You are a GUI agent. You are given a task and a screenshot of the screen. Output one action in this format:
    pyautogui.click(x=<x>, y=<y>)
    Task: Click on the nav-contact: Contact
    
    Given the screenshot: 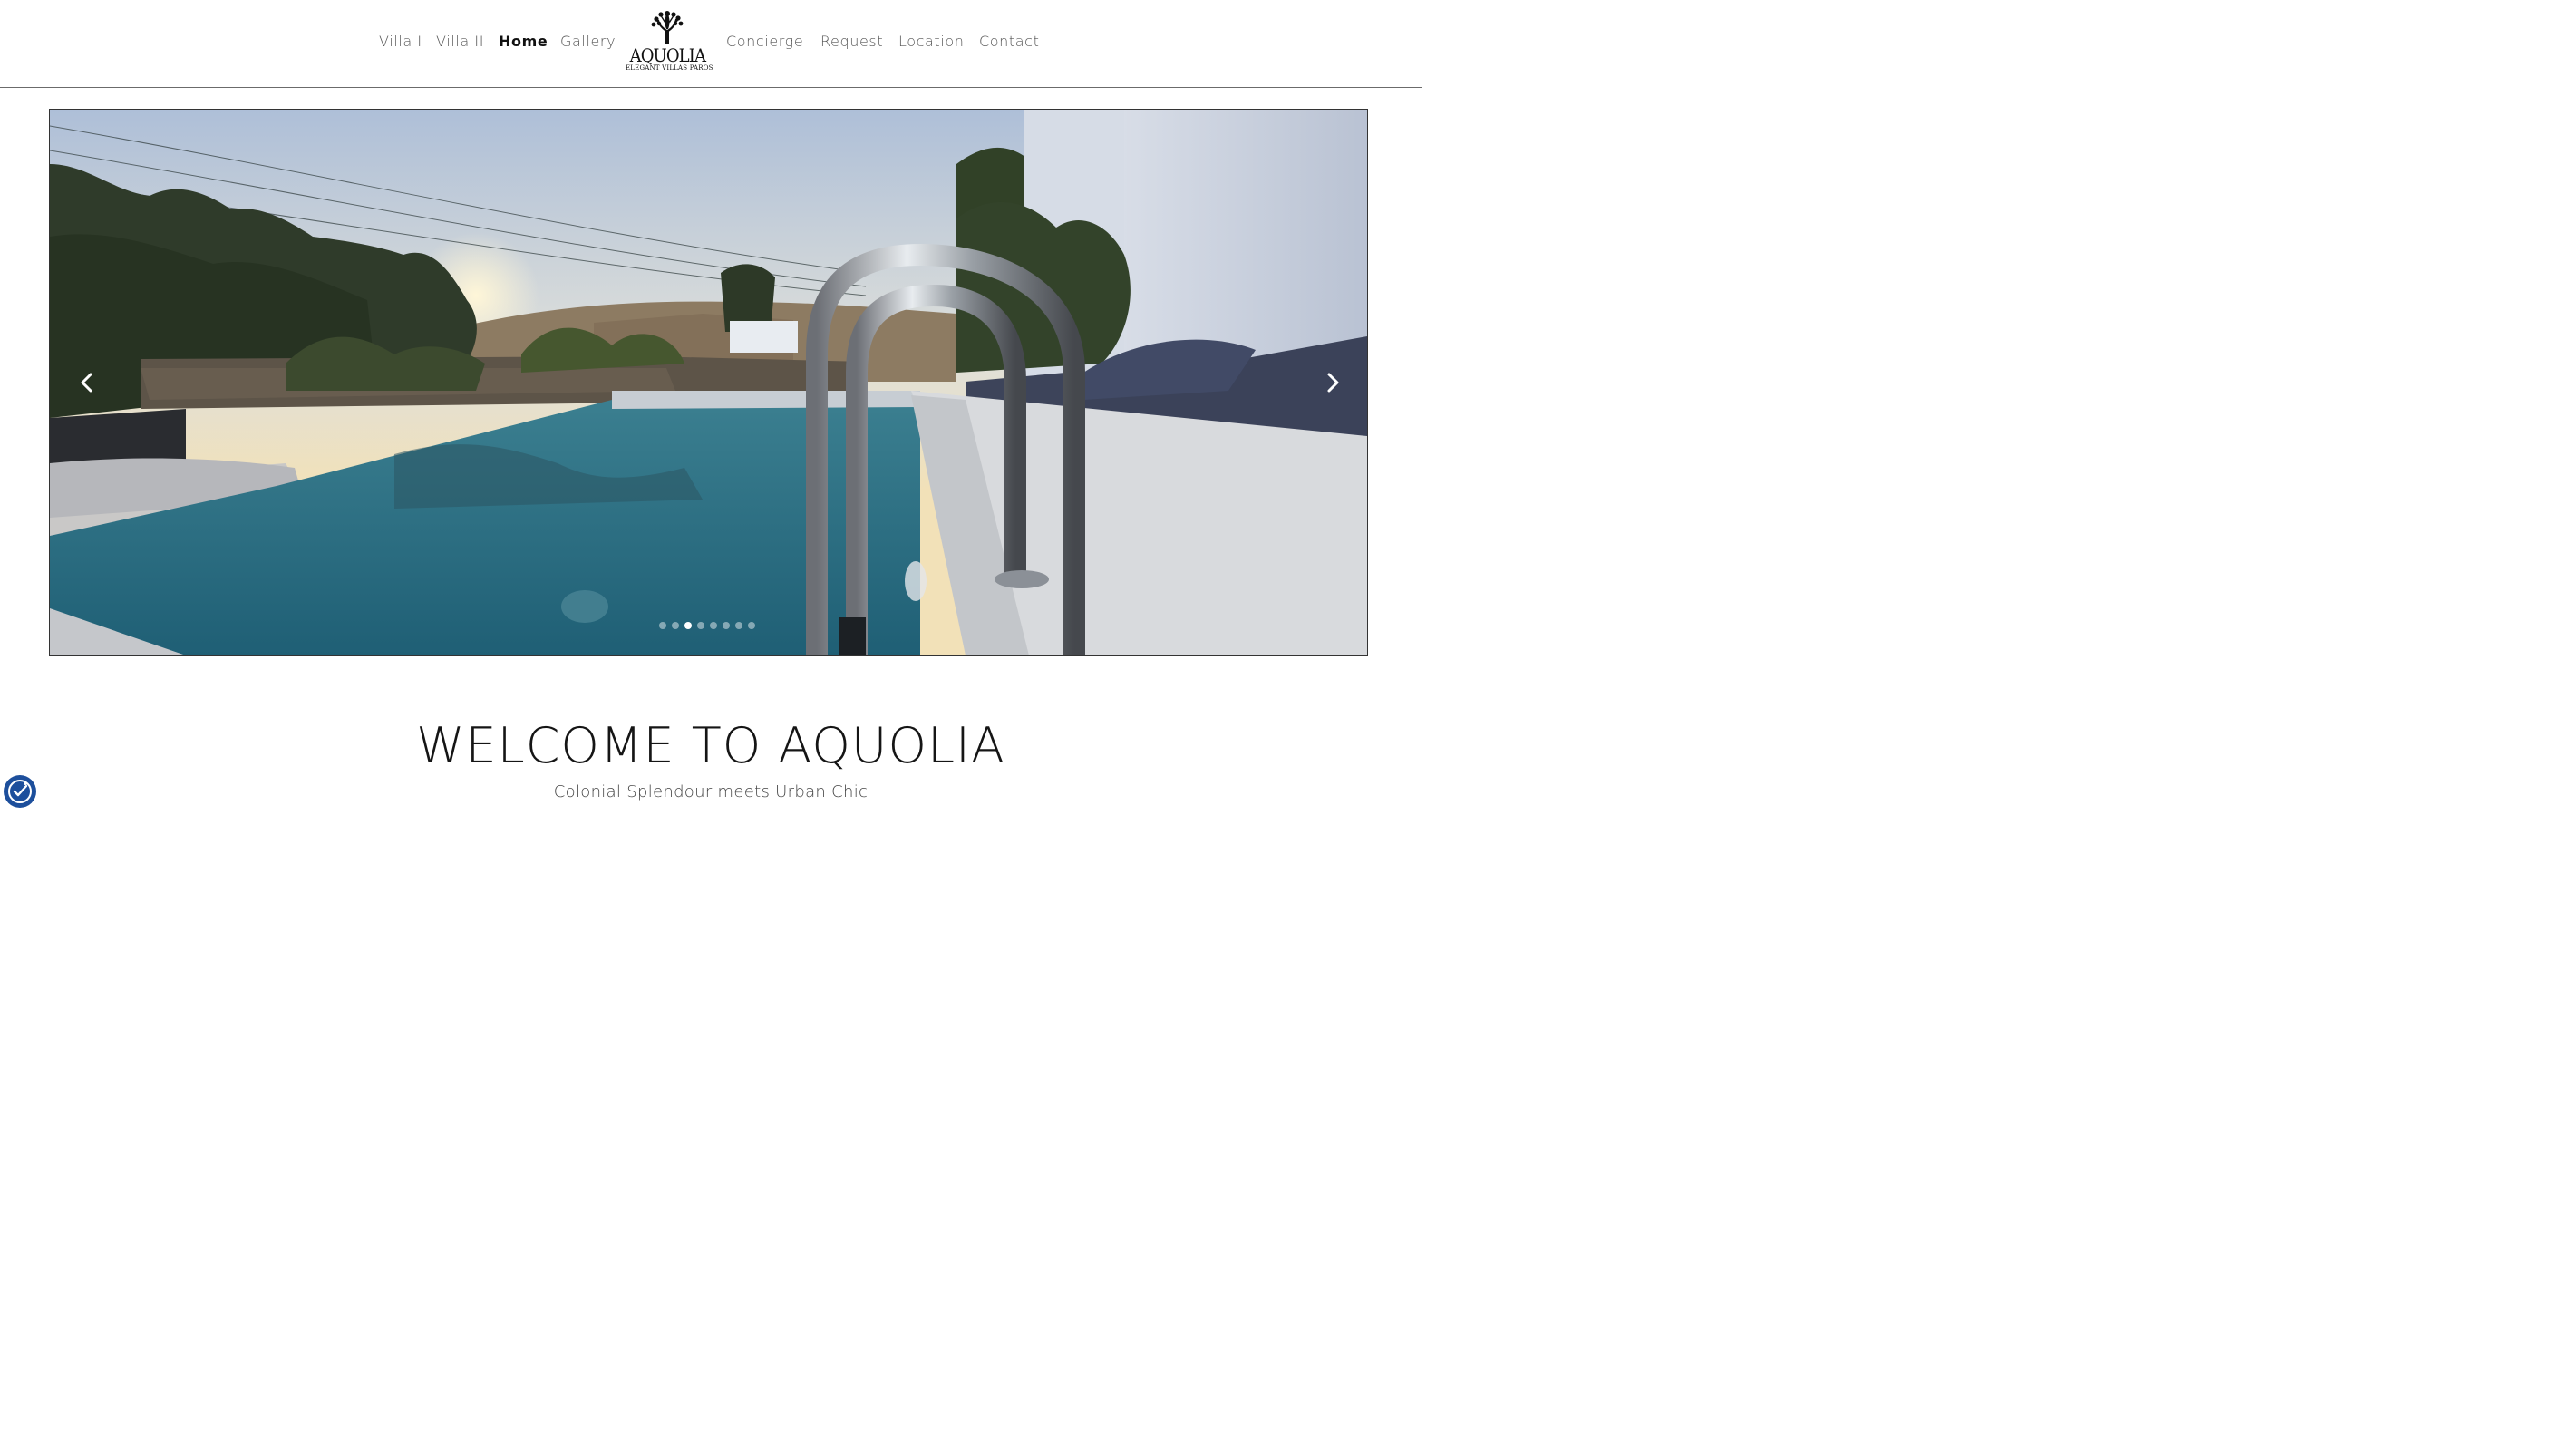 What is the action you would take?
    pyautogui.click(x=1009, y=41)
    